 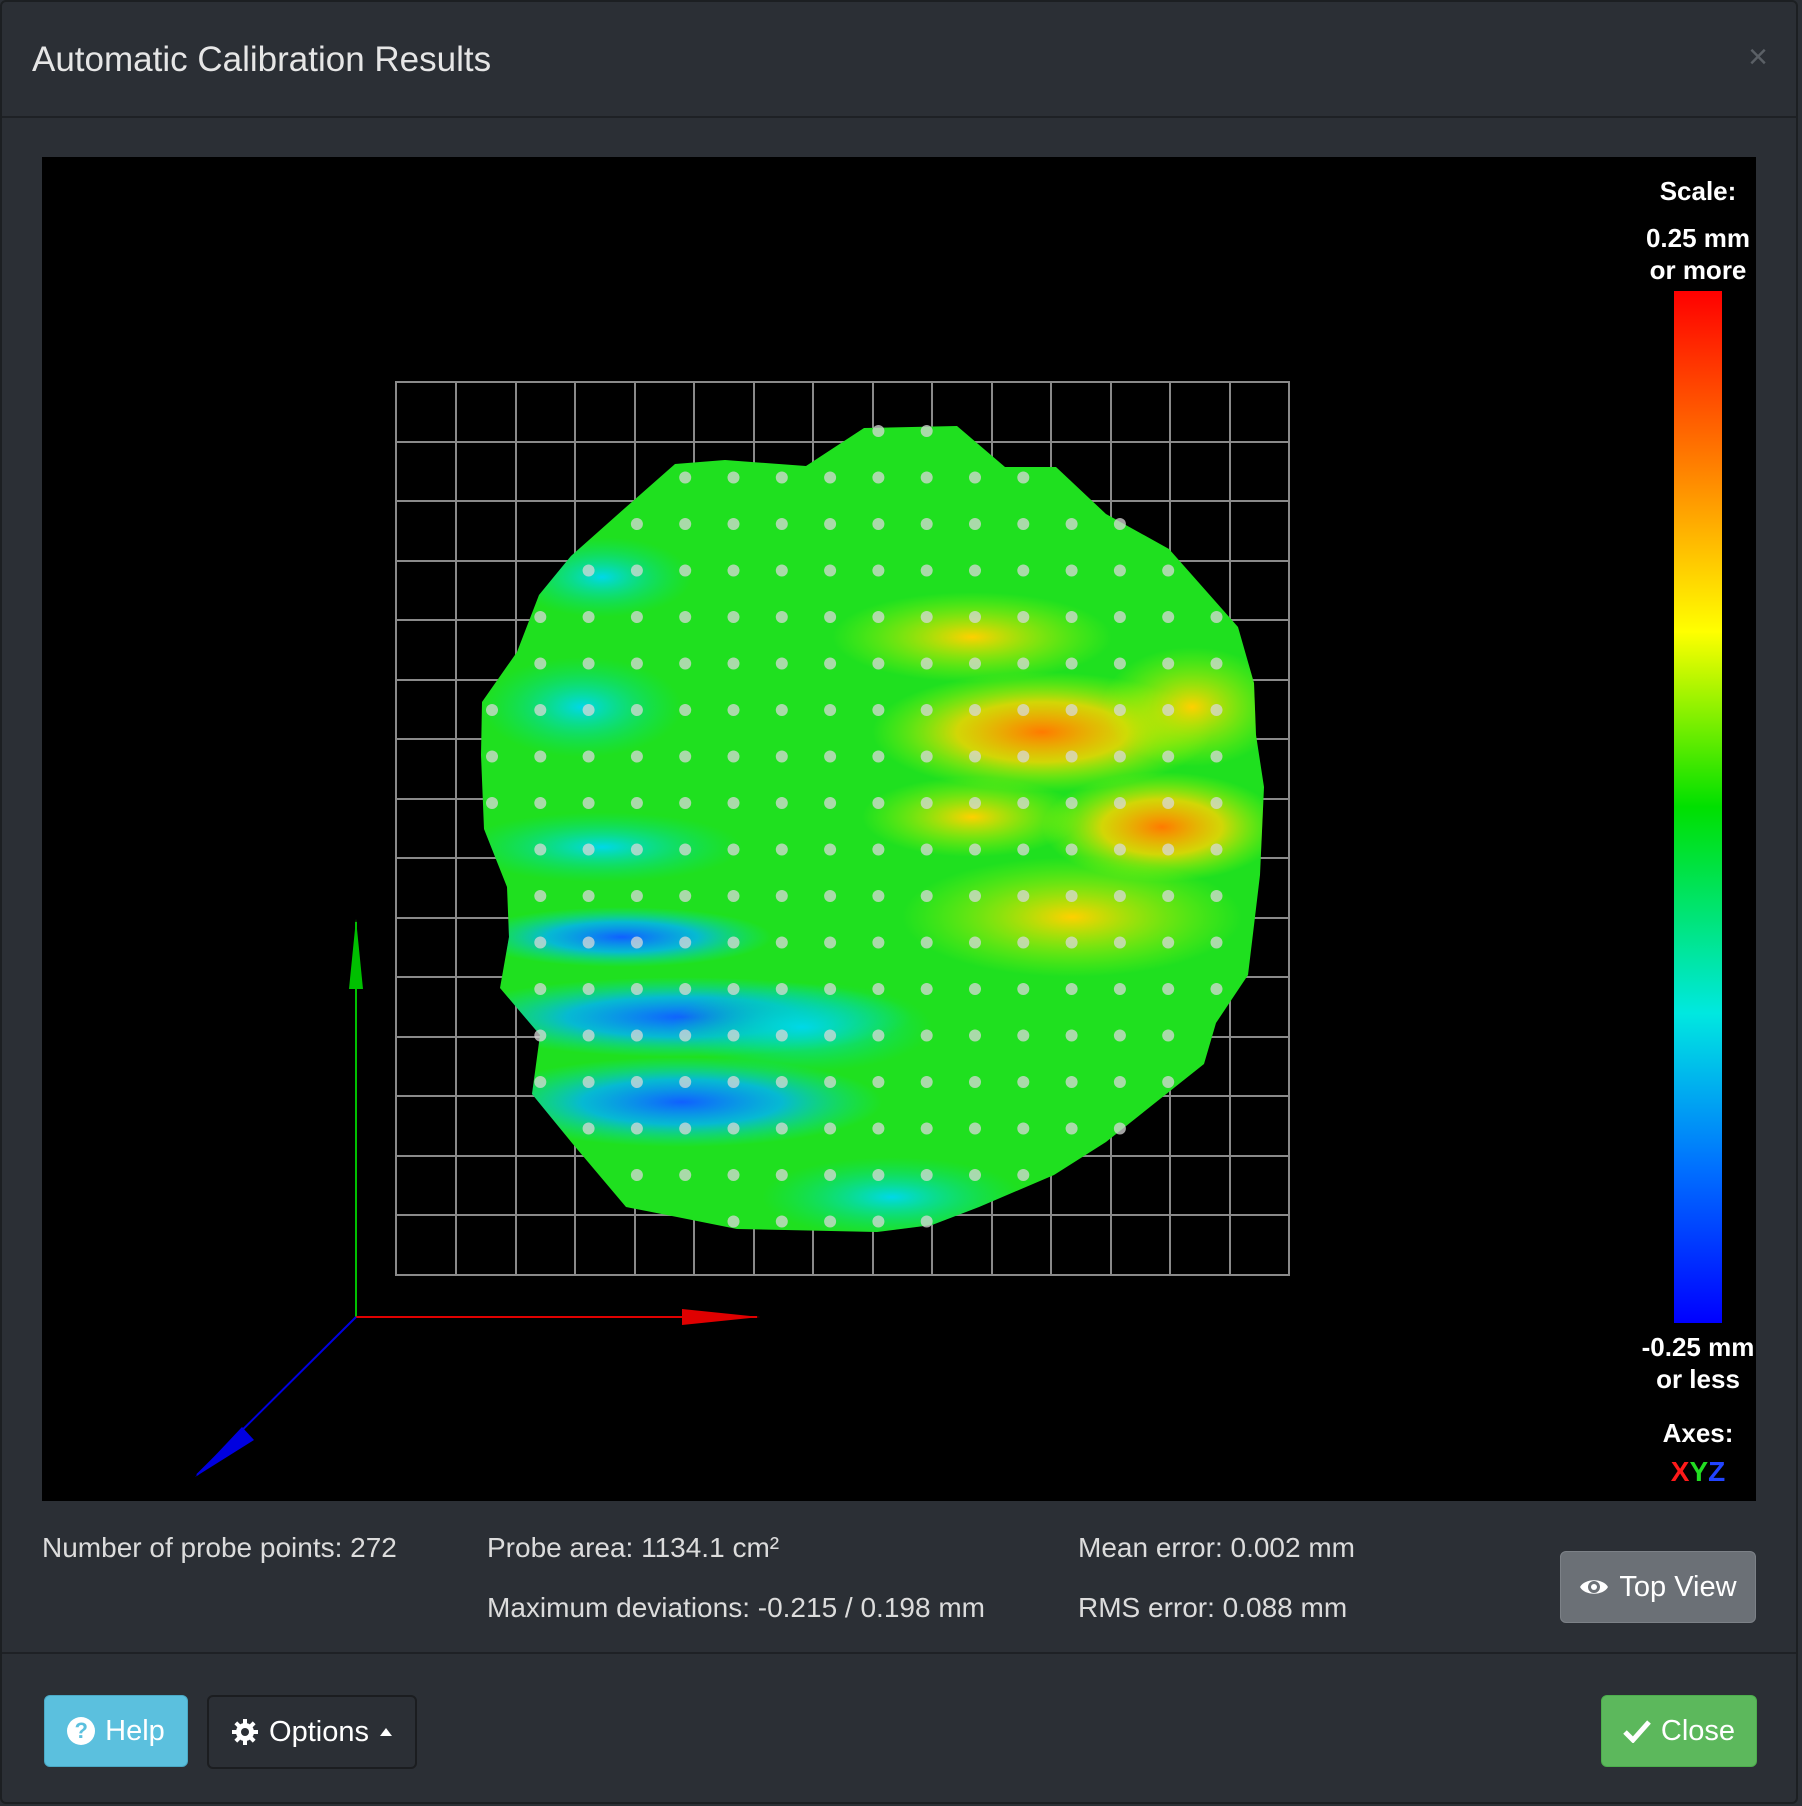 I want to click on scale-label: Scale:, so click(x=1698, y=191).